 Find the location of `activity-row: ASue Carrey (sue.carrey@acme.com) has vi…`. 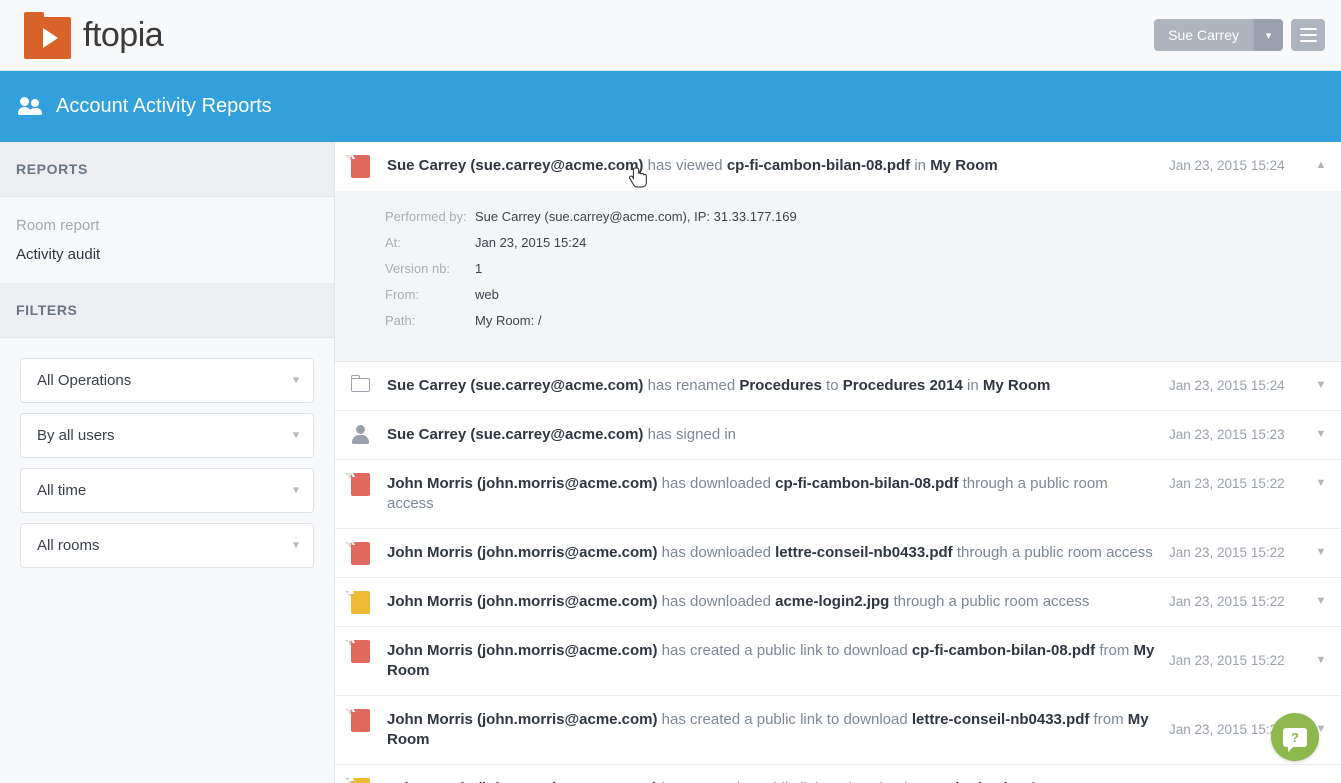

activity-row: ASue Carrey (sue.carrey@acme.com) has vi… is located at coordinates (838, 166).